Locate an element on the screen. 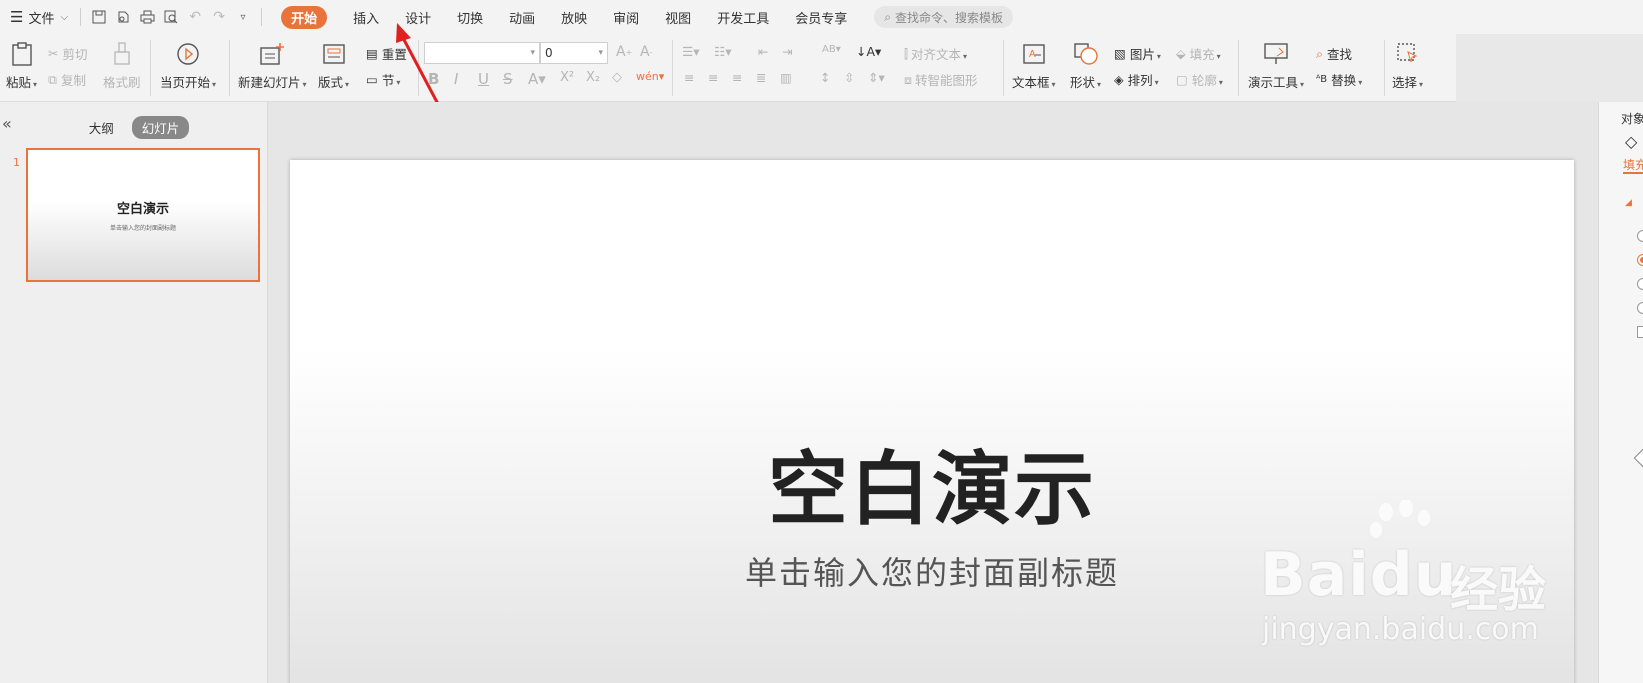 The image size is (1643, 683). align-left-icon: ≡ is located at coordinates (689, 77).